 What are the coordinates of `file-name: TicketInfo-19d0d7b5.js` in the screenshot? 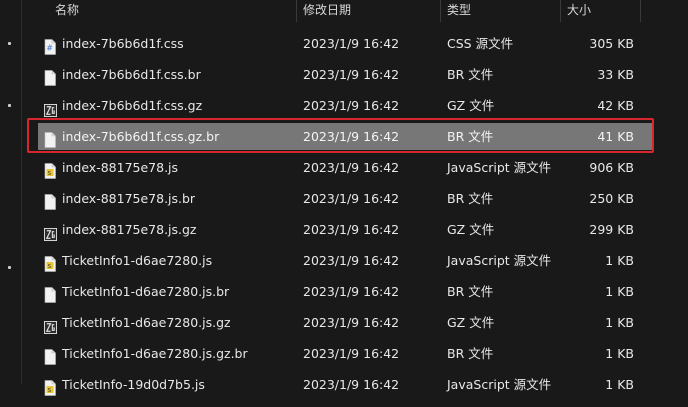 It's located at (133, 384).